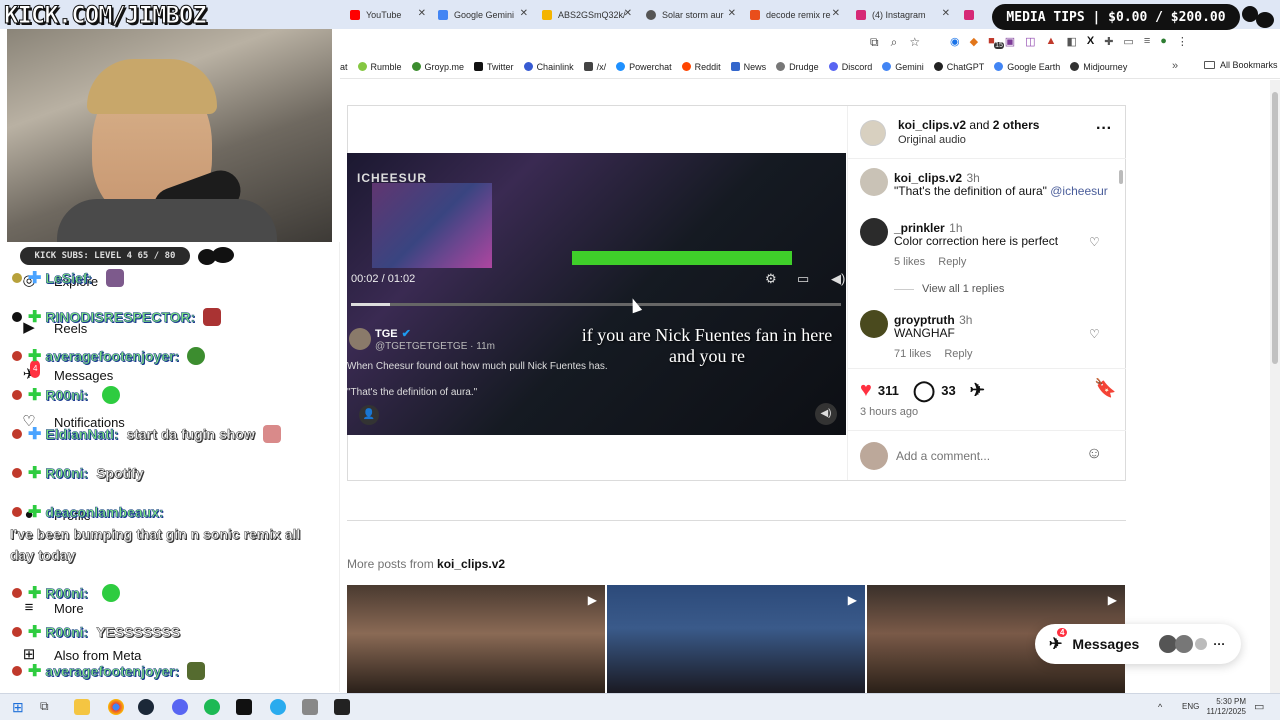 This screenshot has width=1280, height=720. What do you see at coordinates (116, 707) in the screenshot?
I see `chrome-icon` at bounding box center [116, 707].